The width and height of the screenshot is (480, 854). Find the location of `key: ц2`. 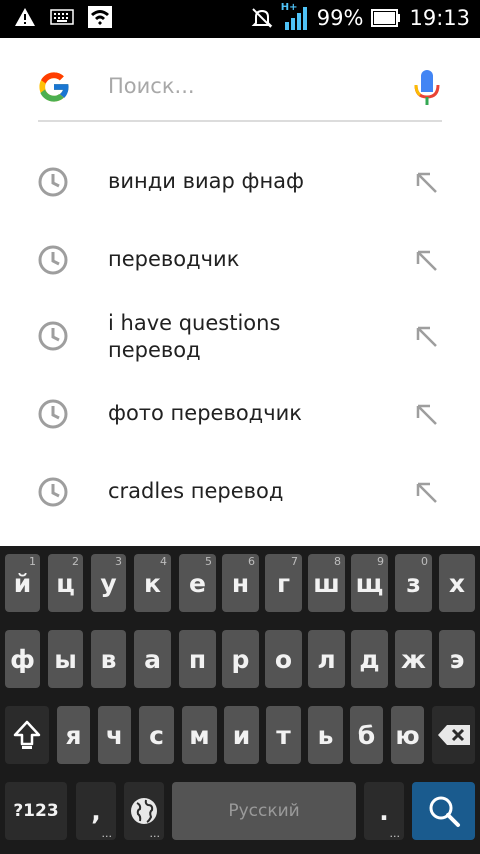

key: ц2 is located at coordinates (65, 583).